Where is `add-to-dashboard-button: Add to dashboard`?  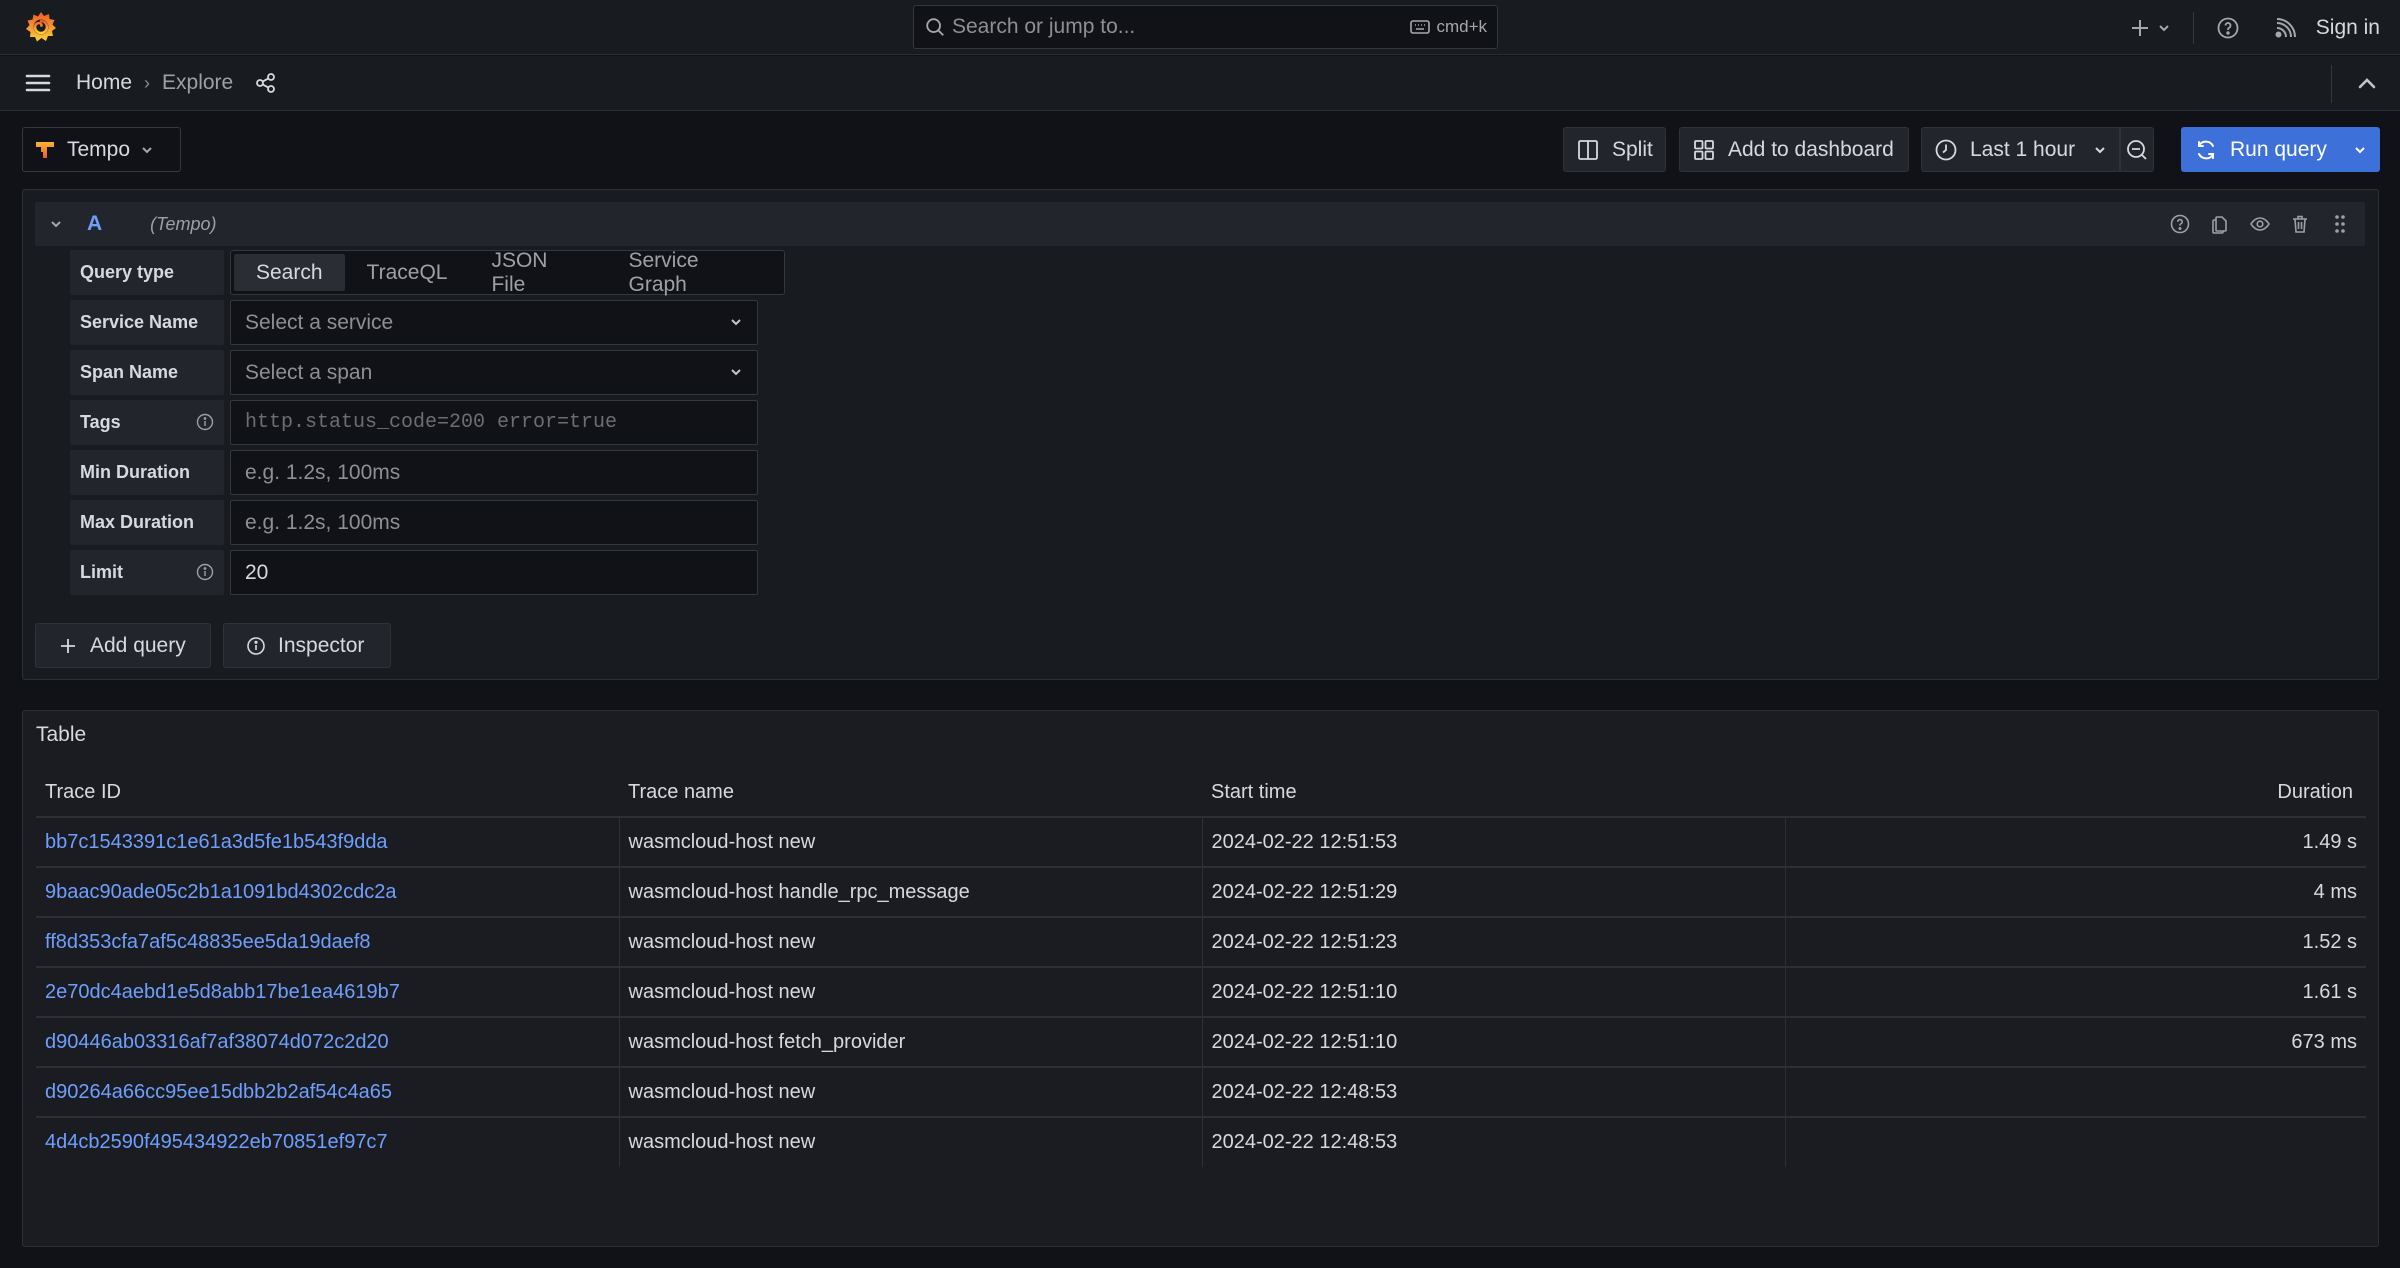 add-to-dashboard-button: Add to dashboard is located at coordinates (1794, 149).